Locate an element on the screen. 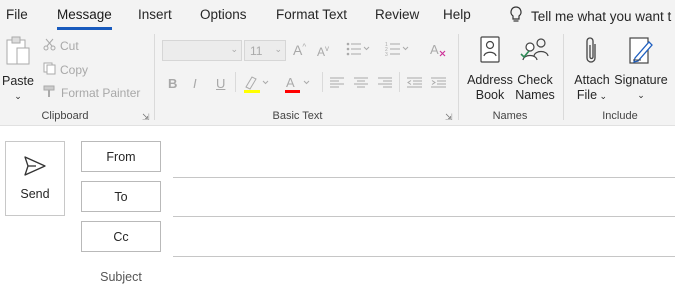 The height and width of the screenshot is (296, 675). format-painter-label: Format Painter is located at coordinates (101, 93).